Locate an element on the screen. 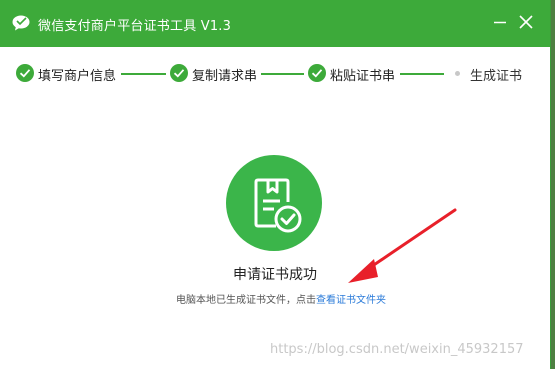  step-label: 生成证书 is located at coordinates (496, 76).